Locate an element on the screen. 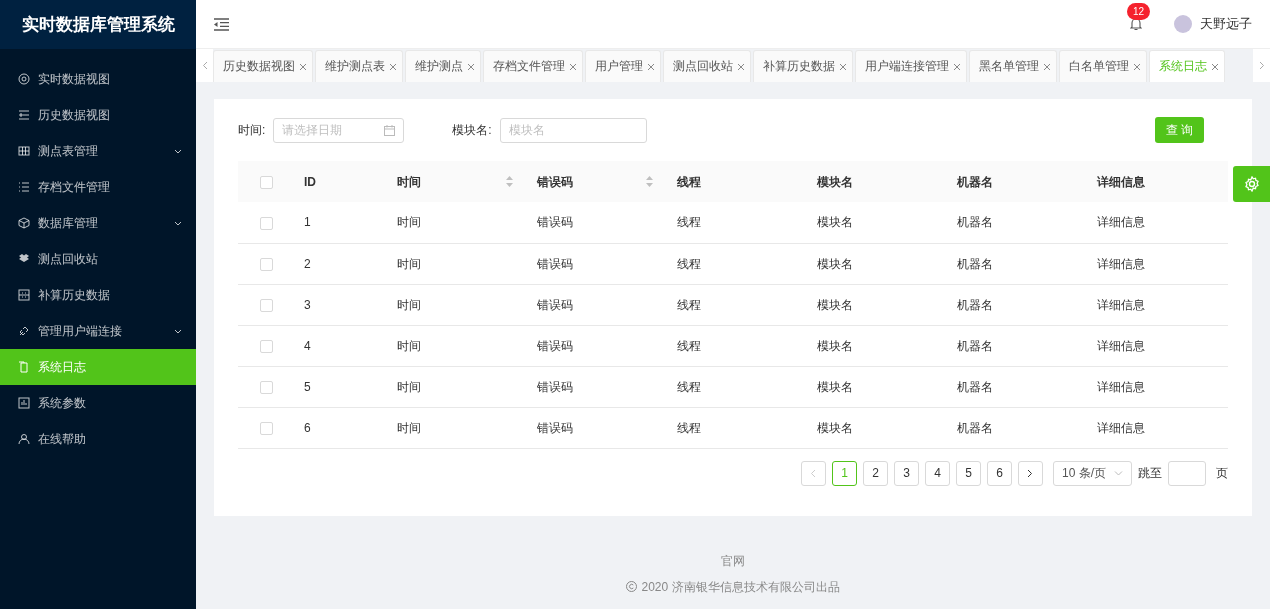 This screenshot has height=609, width=1270. module-name-field: 模块名 is located at coordinates (573, 130).